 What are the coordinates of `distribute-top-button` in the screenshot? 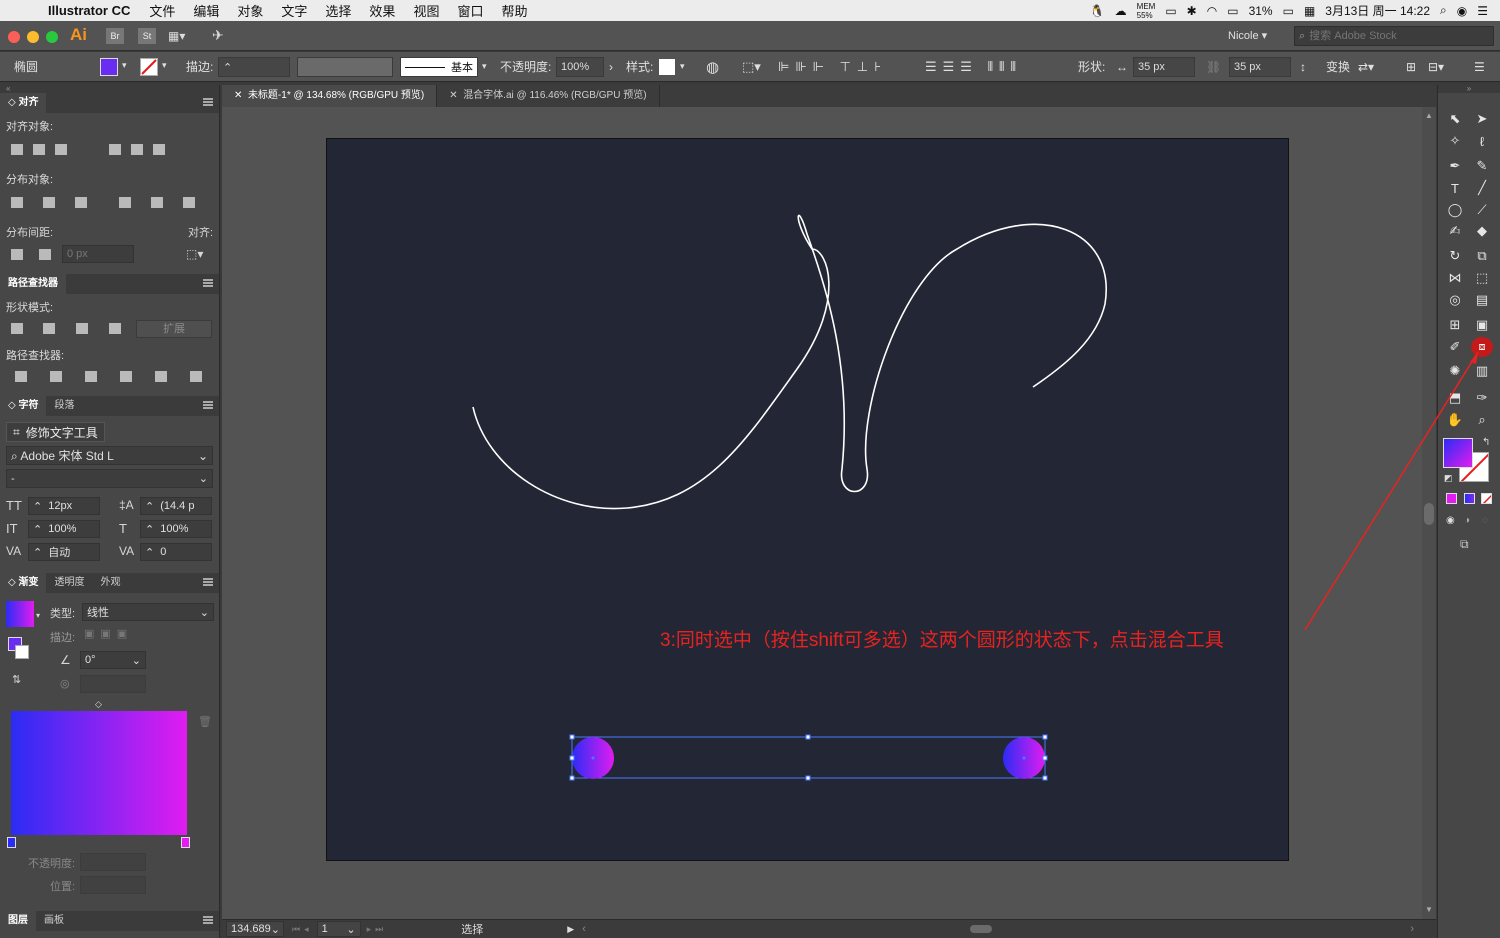 It's located at (17, 202).